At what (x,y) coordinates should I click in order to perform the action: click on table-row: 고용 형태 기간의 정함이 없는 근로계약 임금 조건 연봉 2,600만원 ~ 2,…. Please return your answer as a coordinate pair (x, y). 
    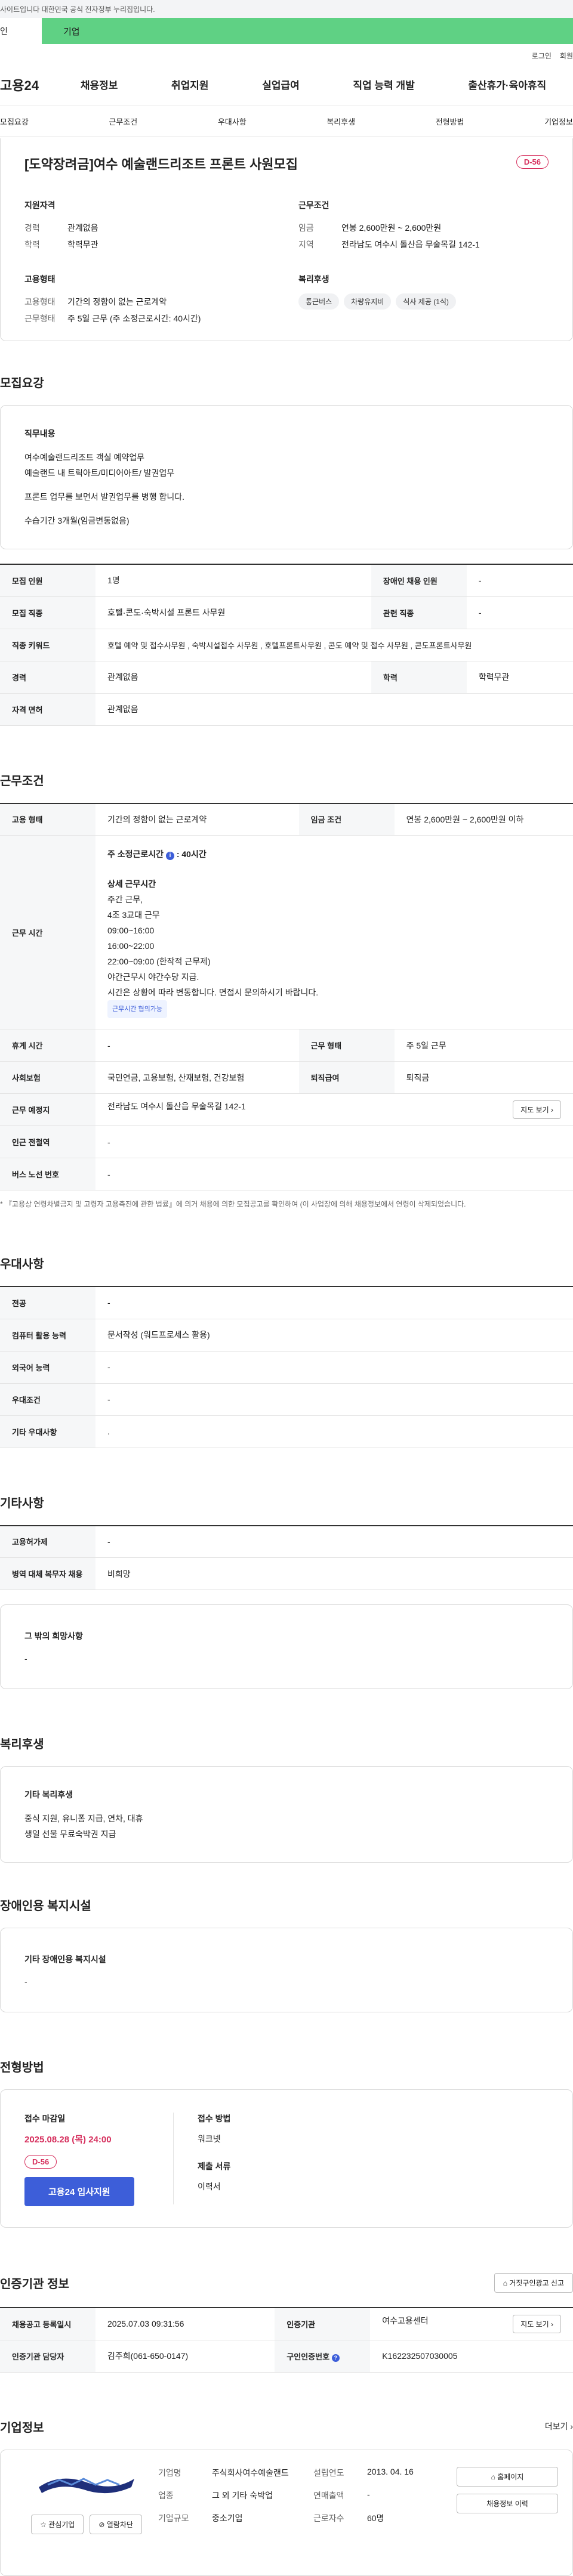
    Looking at the image, I should click on (286, 819).